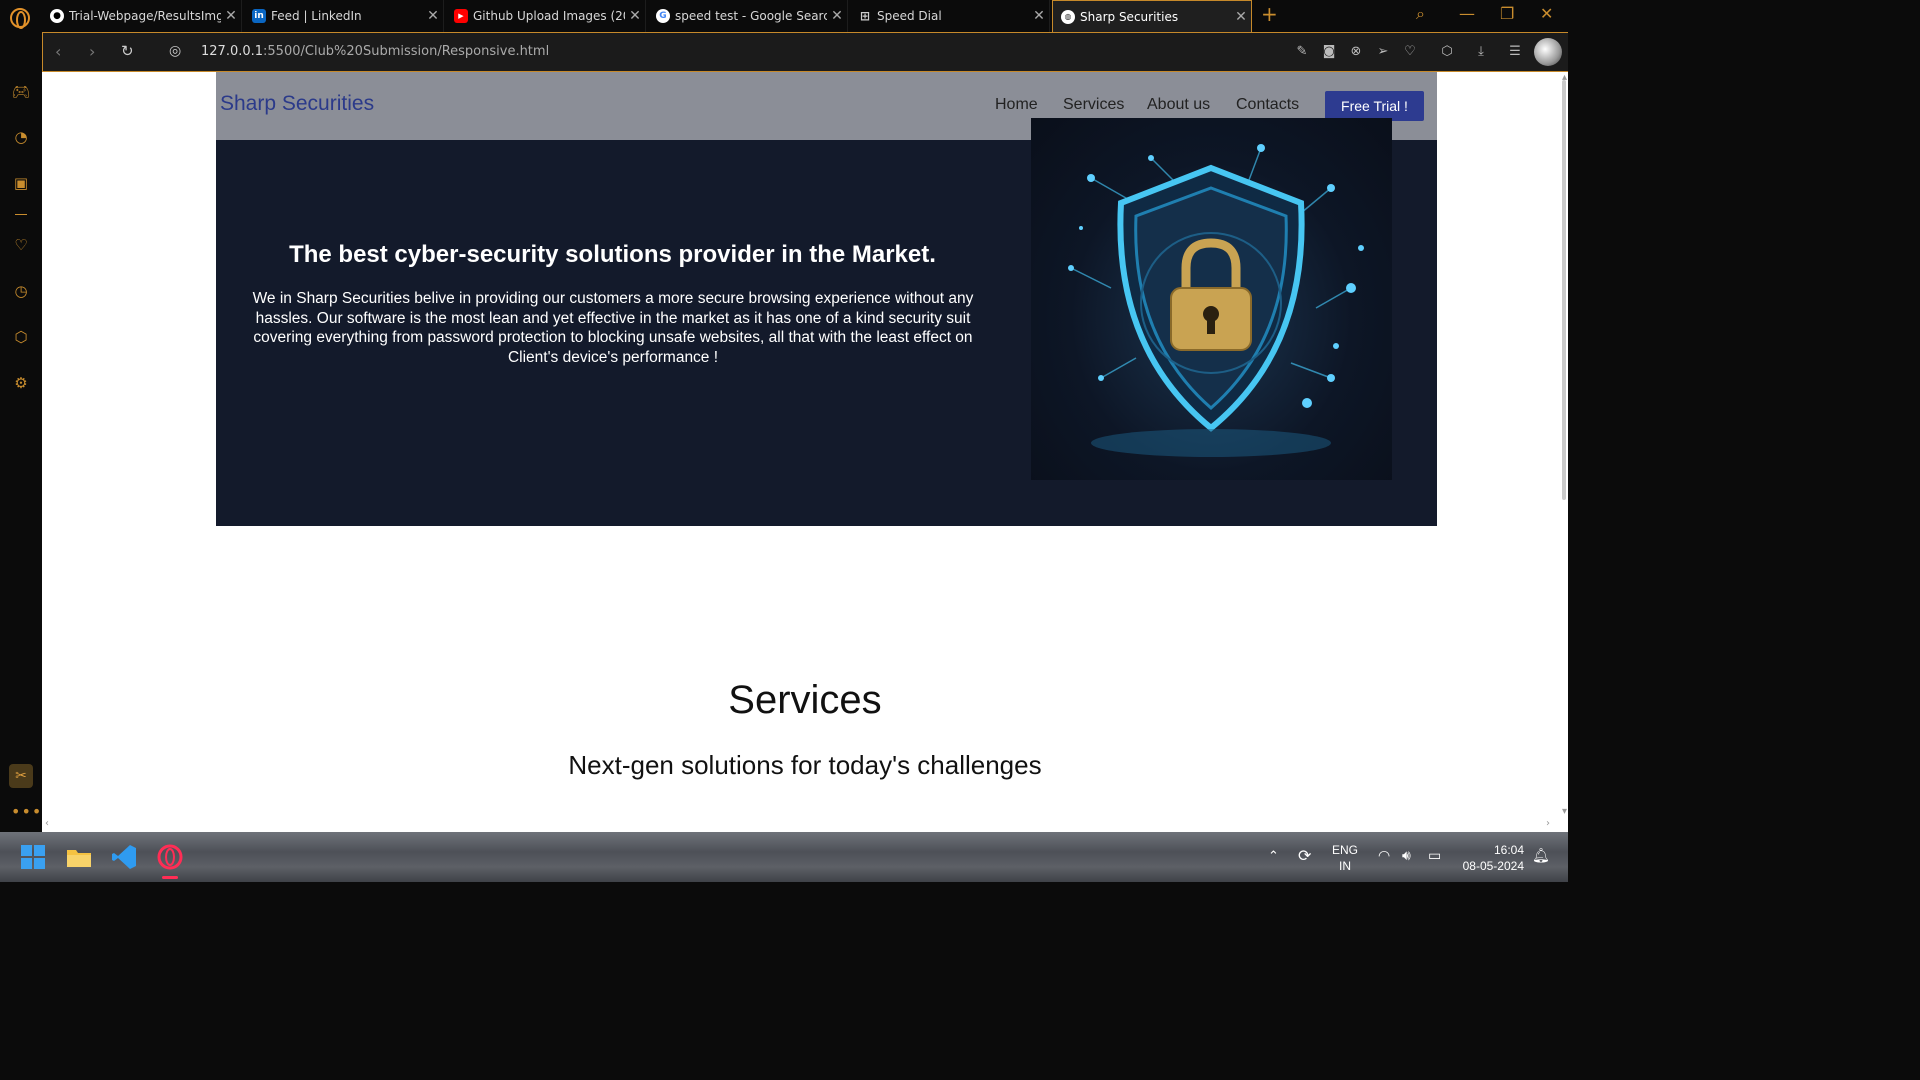 The image size is (1920, 1080). I want to click on battery-icon: ▭, so click(1434, 855).